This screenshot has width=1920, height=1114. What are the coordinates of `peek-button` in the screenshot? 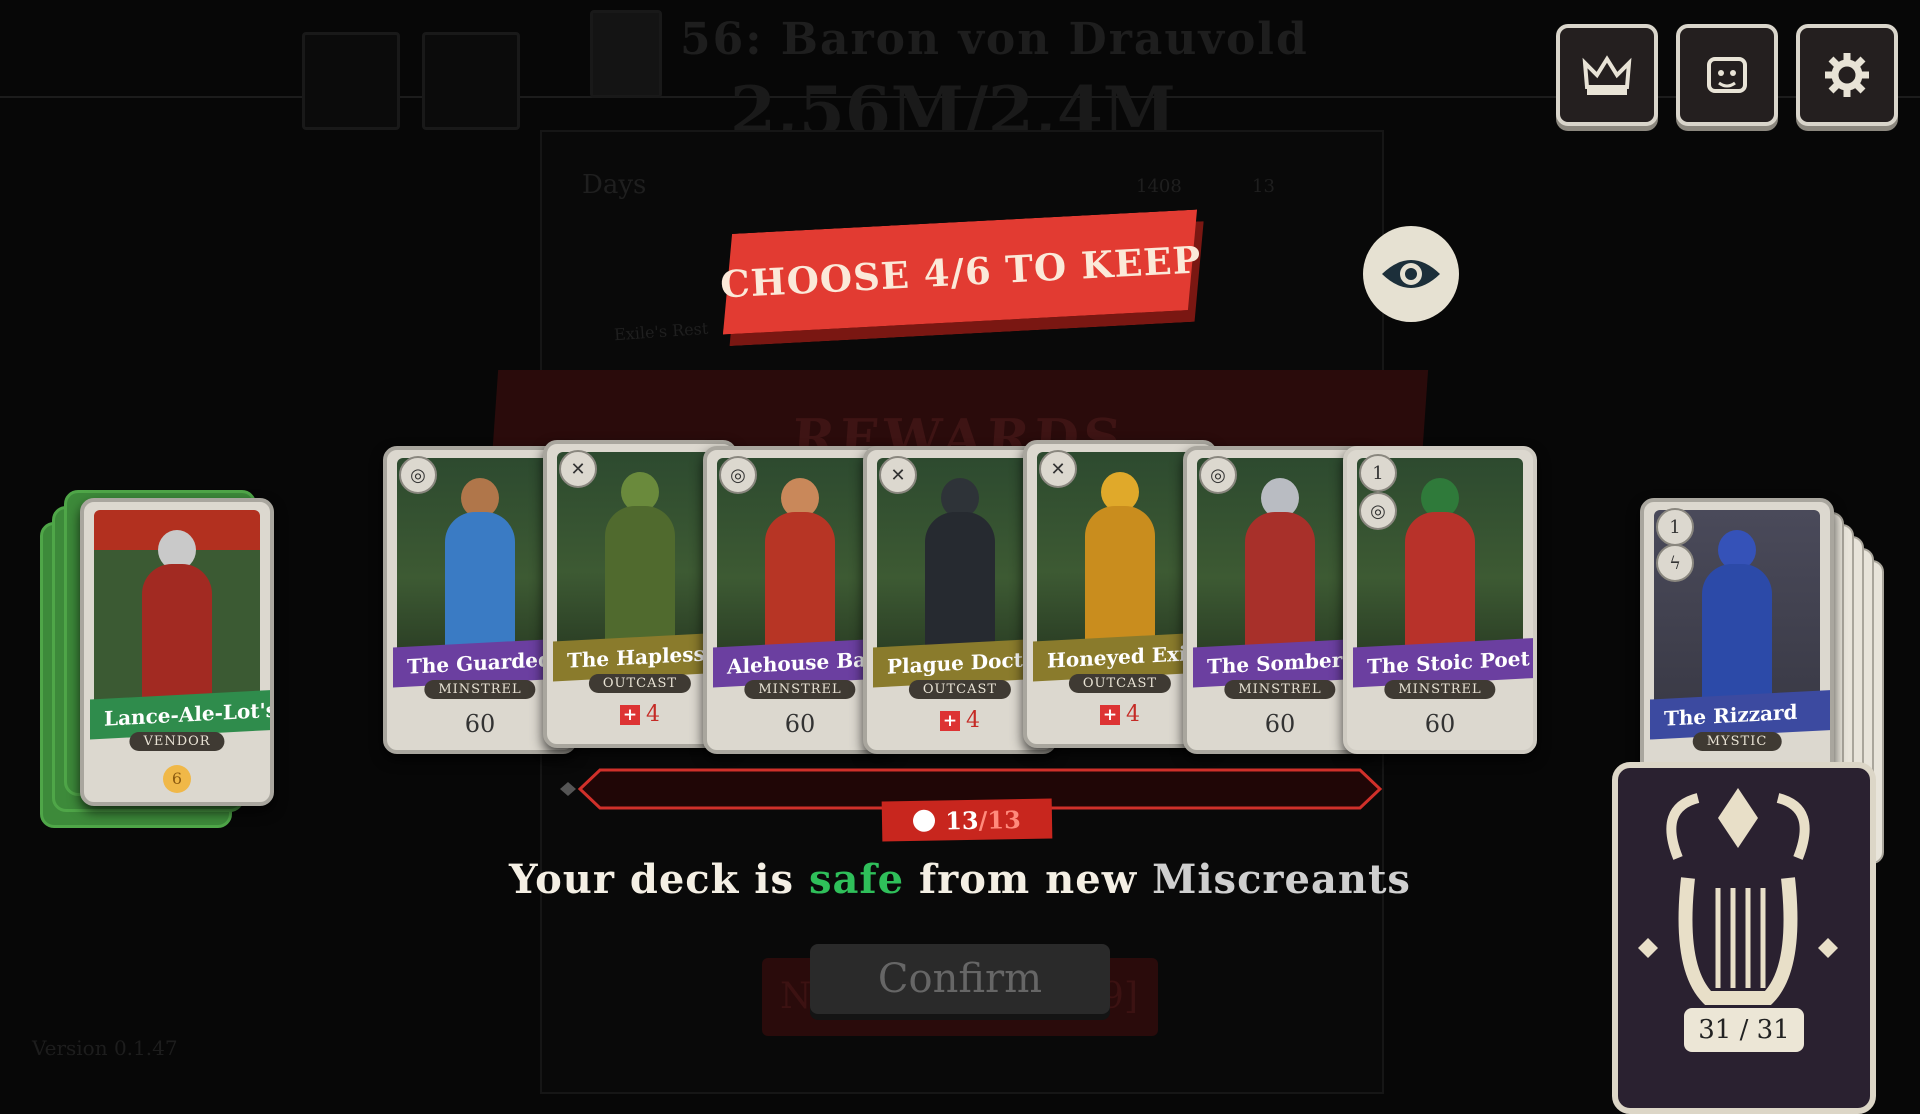 It's located at (1411, 274).